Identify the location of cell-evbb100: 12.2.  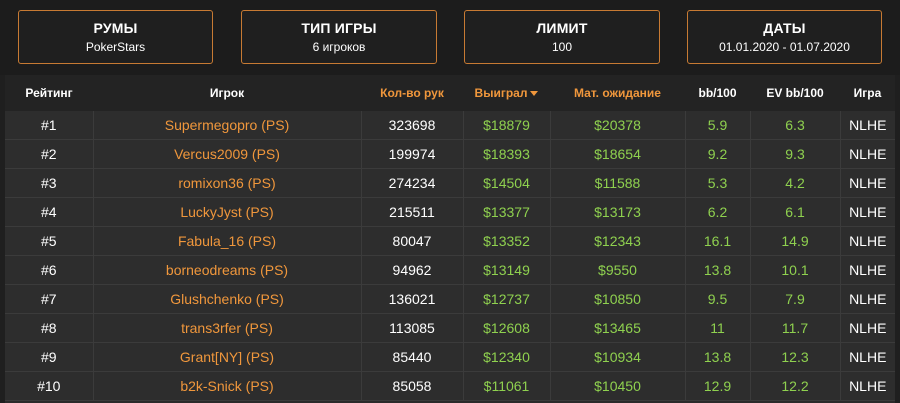
(795, 386).